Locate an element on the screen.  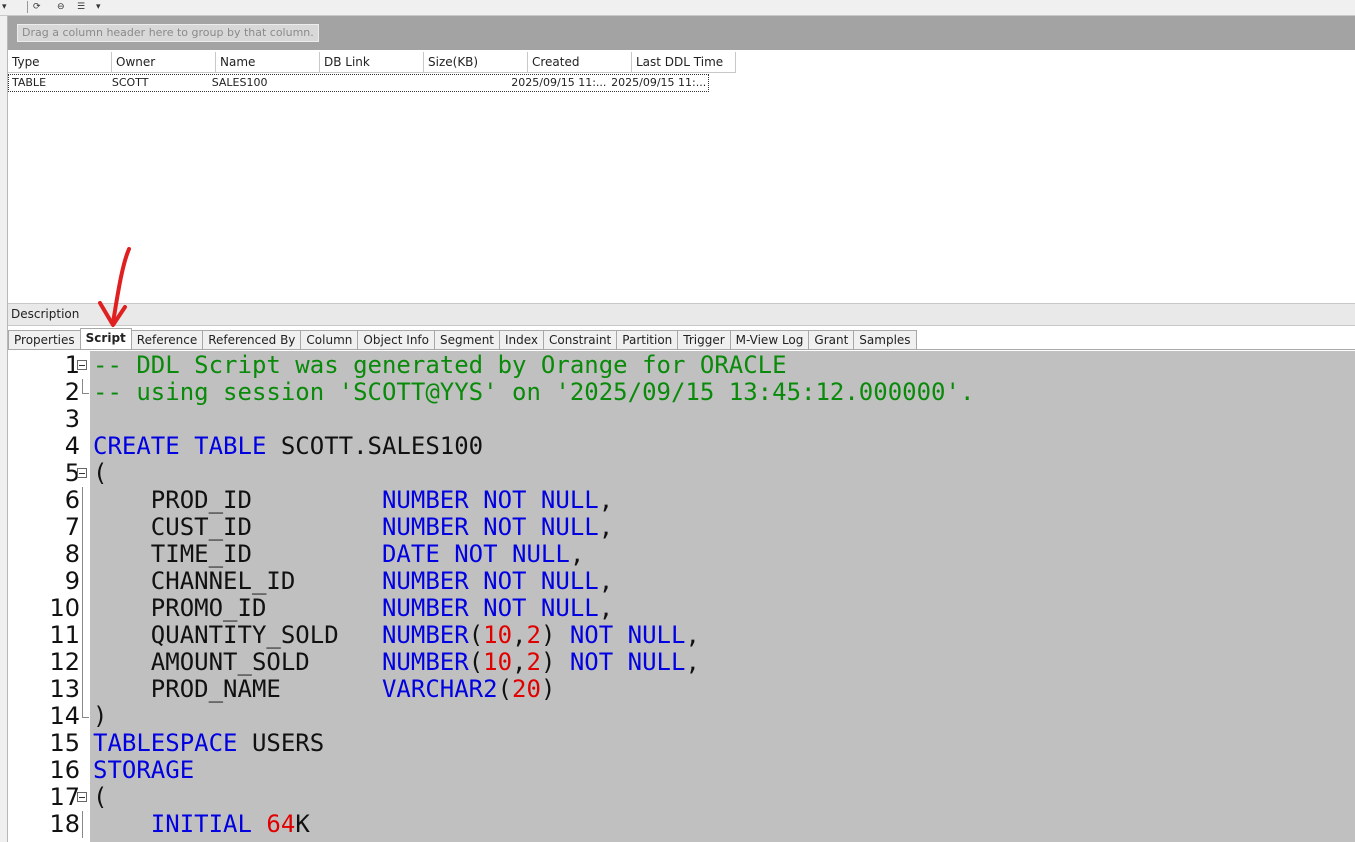
code-token: NUMBER is located at coordinates (425, 662).